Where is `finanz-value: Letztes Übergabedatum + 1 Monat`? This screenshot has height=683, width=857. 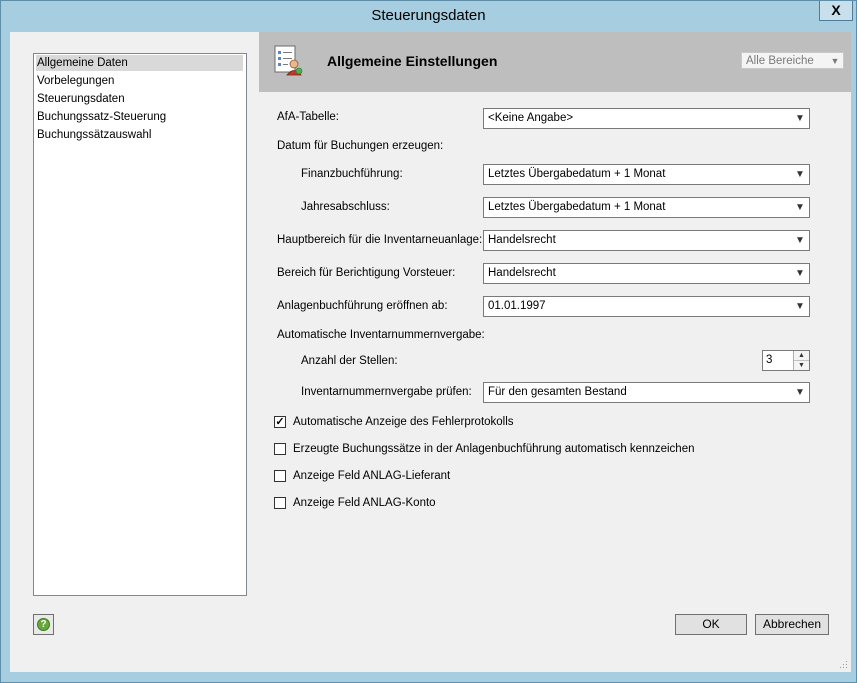
finanz-value: Letztes Übergabedatum + 1 Monat is located at coordinates (577, 174).